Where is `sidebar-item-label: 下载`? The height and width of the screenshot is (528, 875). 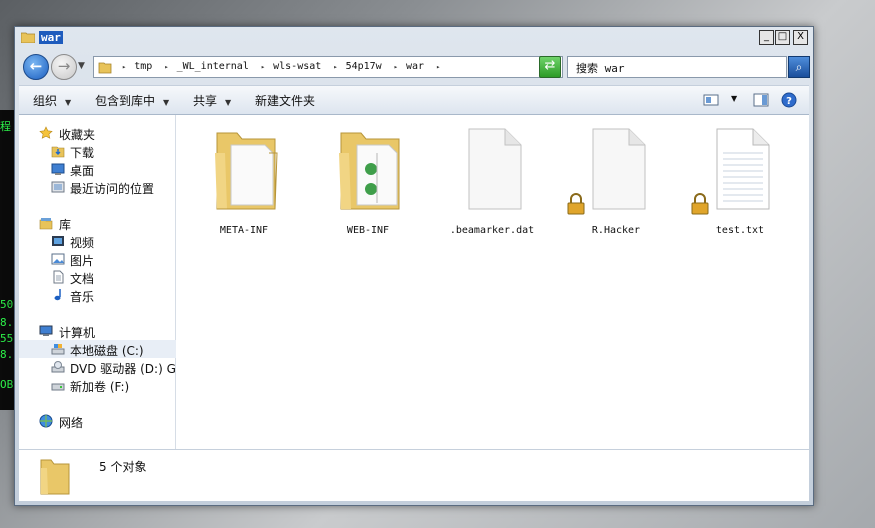 sidebar-item-label: 下载 is located at coordinates (82, 153).